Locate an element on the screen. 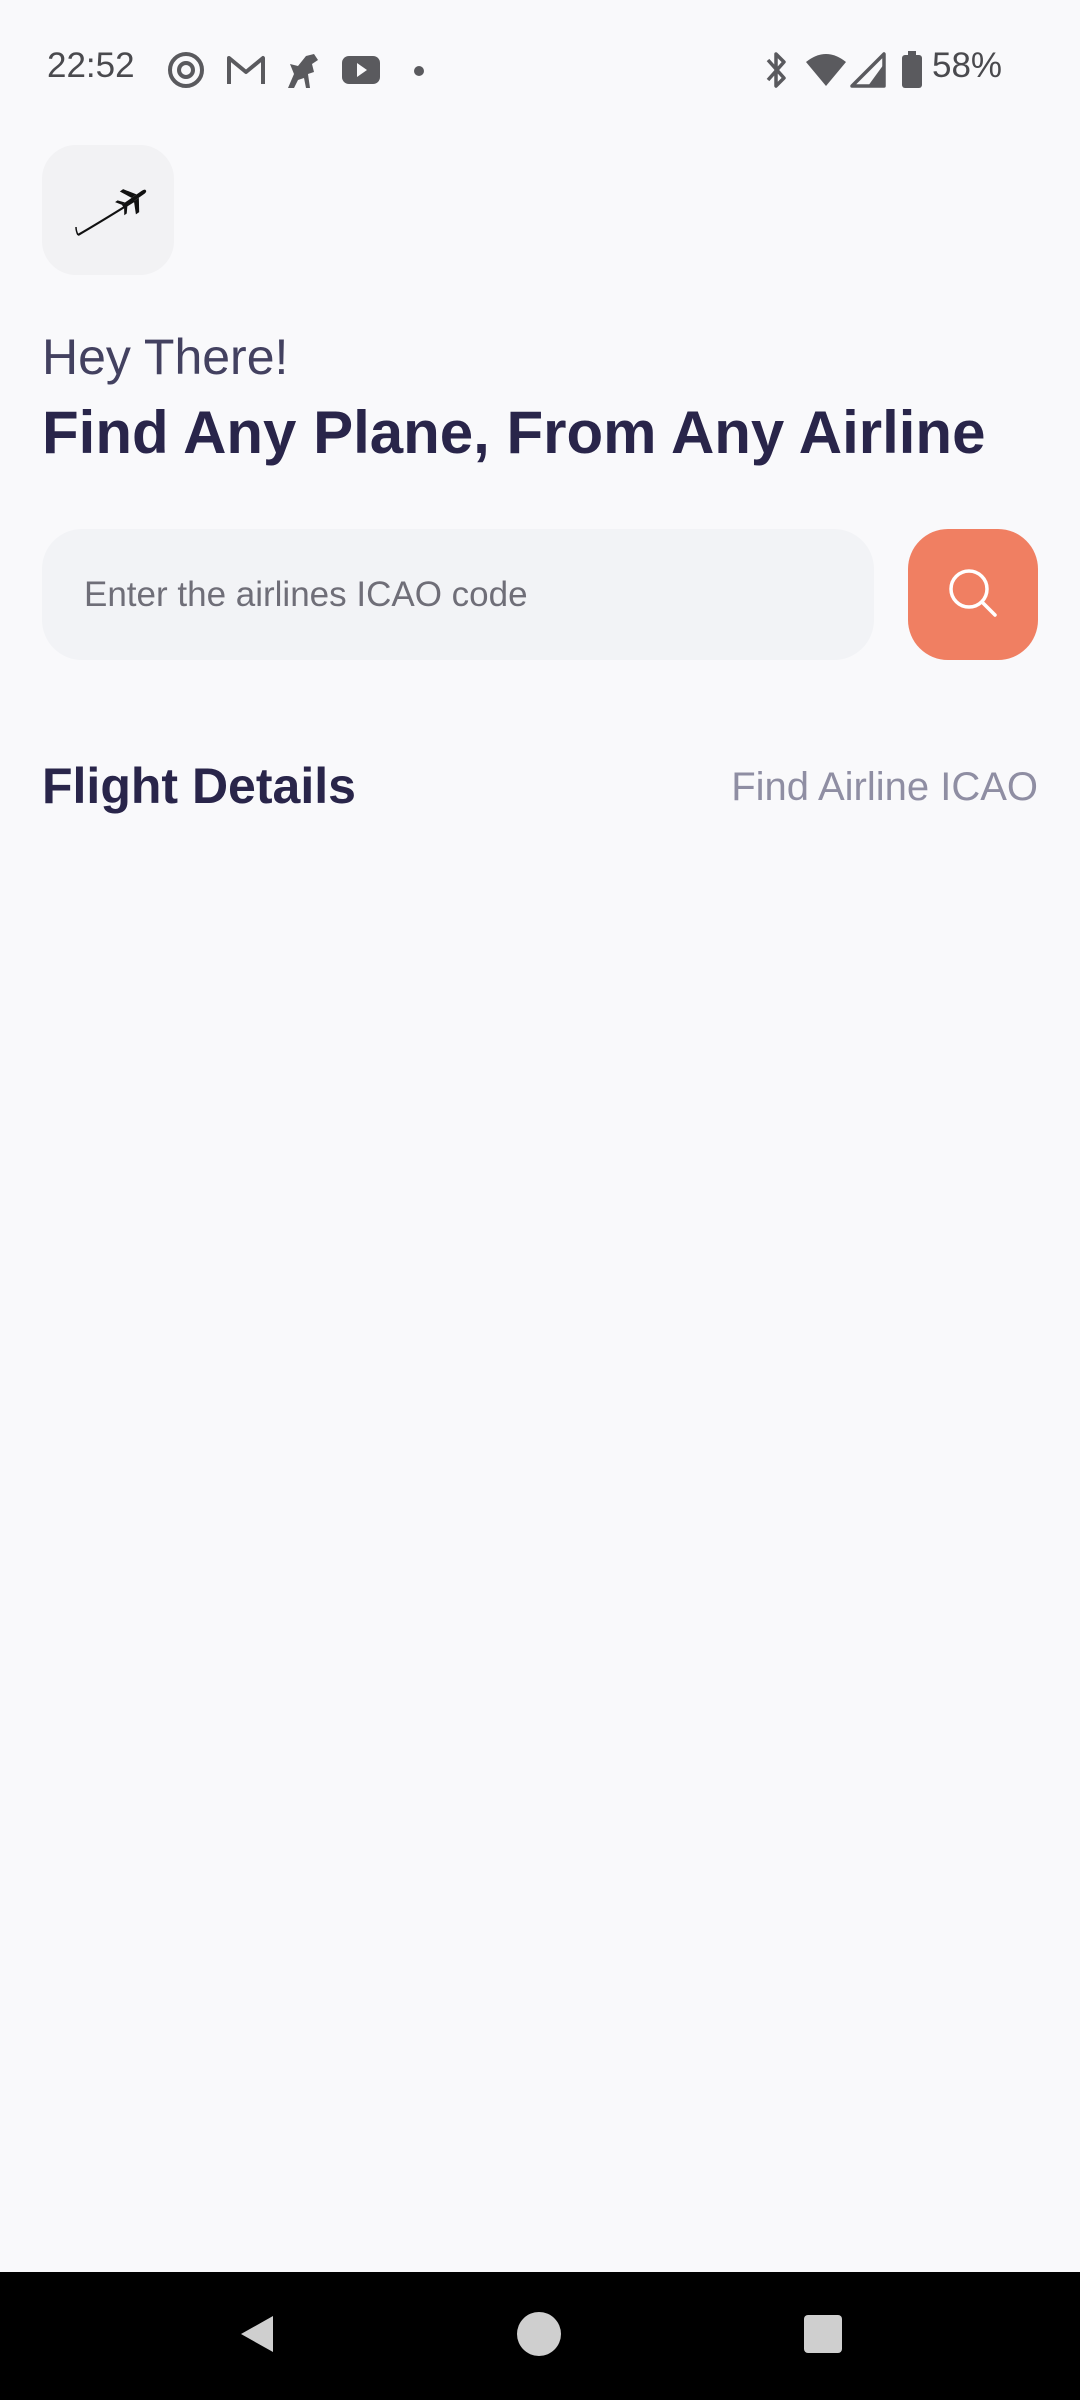  threads-icon is located at coordinates (186, 72).